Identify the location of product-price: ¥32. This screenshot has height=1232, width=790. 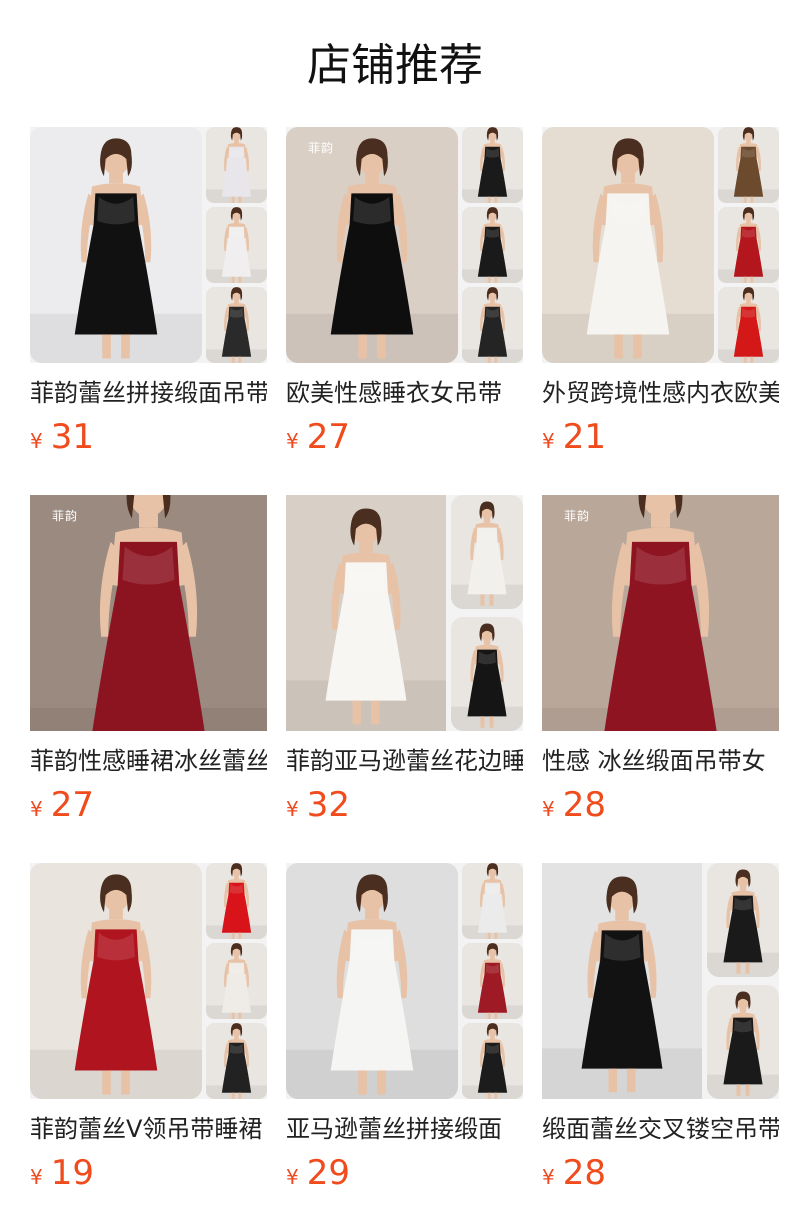
(318, 805).